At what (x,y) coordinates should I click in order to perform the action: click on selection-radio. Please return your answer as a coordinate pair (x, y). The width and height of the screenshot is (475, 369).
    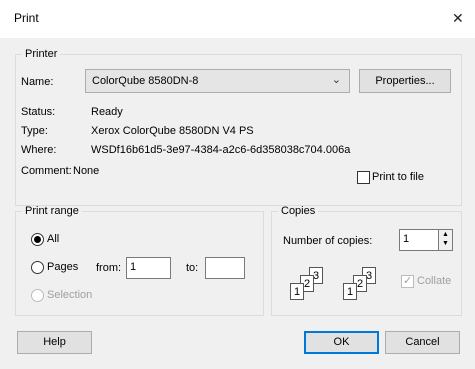
    Looking at the image, I should click on (37, 295).